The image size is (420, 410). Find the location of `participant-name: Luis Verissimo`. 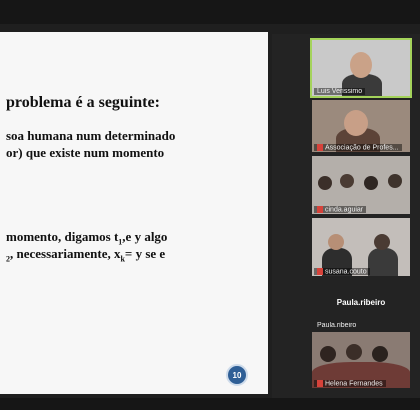

participant-name: Luis Verissimo is located at coordinates (340, 91).